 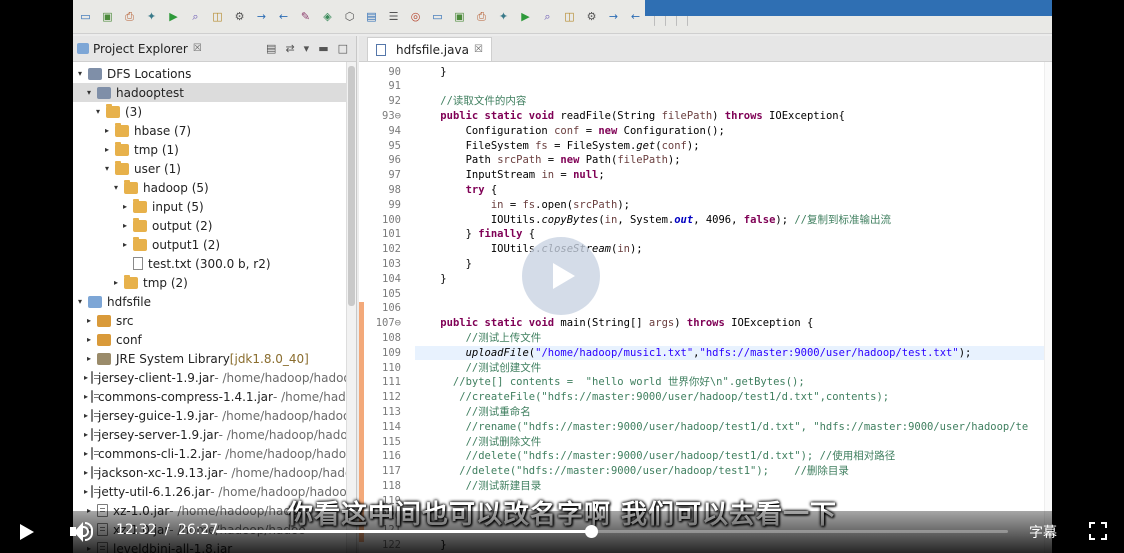 I want to click on line-number: 101, so click(x=391, y=234).